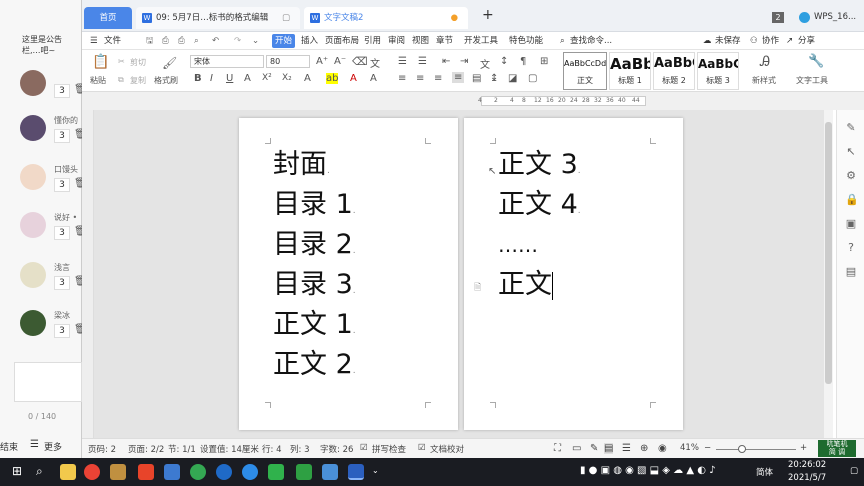 The width and height of the screenshot is (864, 486). Describe the element at coordinates (389, 449) in the screenshot. I see `spellcheck-button: 拼写检查` at that location.